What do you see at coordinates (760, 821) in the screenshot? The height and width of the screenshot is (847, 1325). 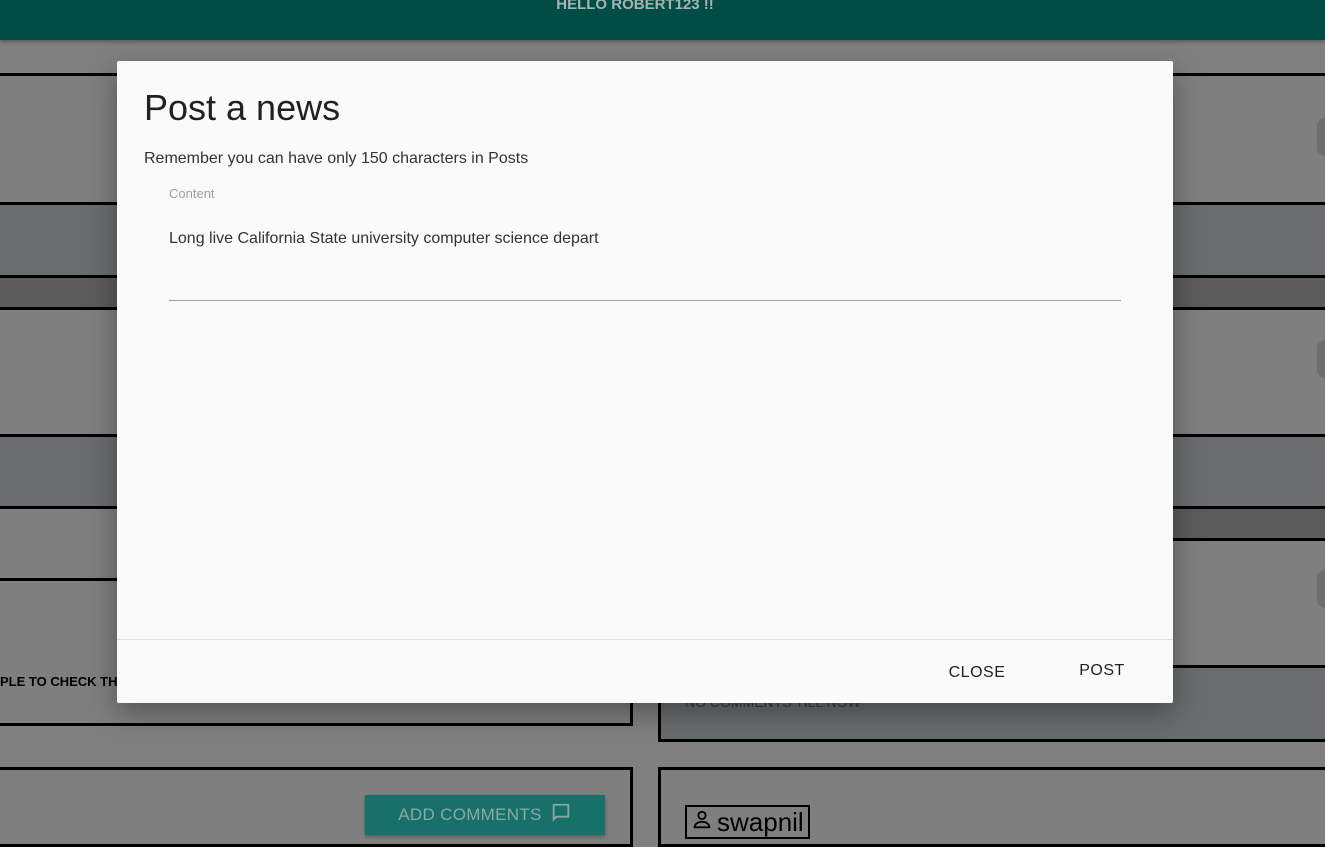 I see `author-name: swapnil` at bounding box center [760, 821].